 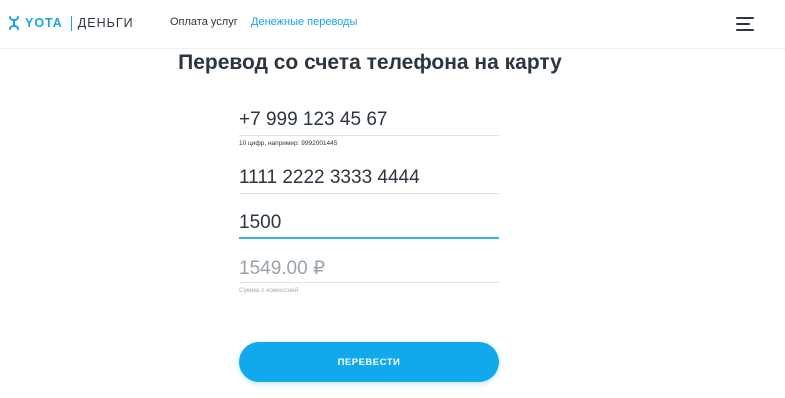 What do you see at coordinates (369, 282) in the screenshot?
I see `total-underline` at bounding box center [369, 282].